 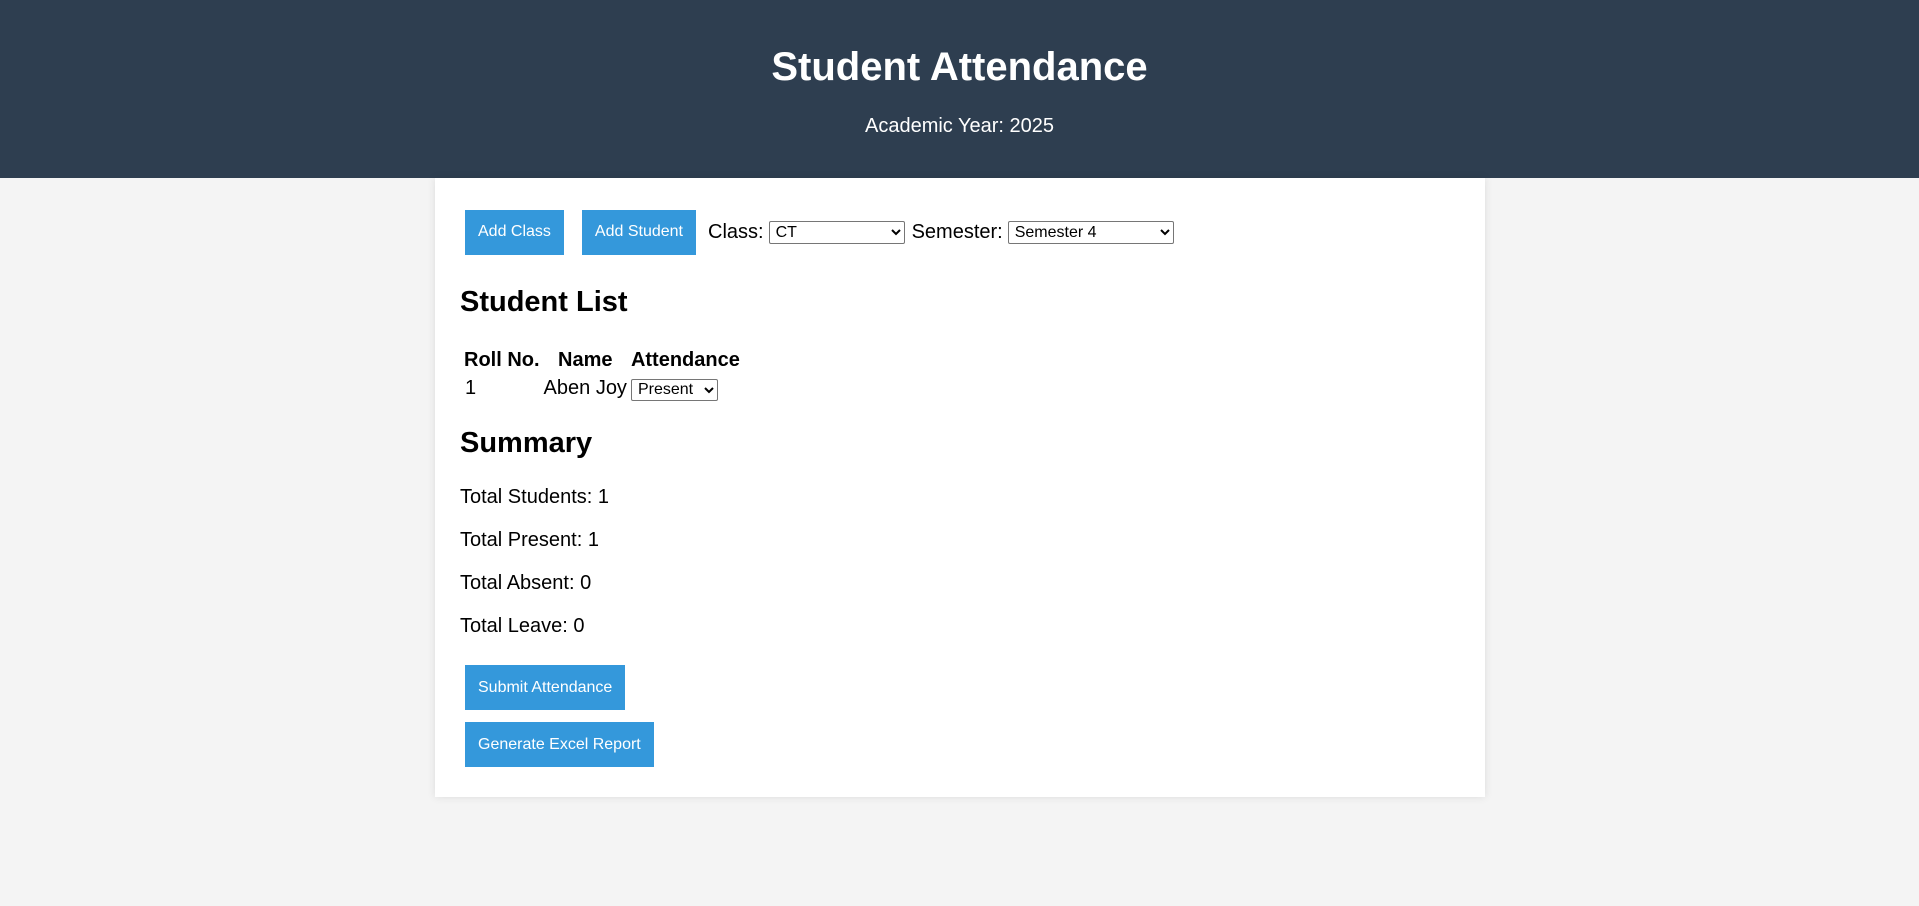 What do you see at coordinates (674, 389) in the screenshot?
I see `attendance-select: Present` at bounding box center [674, 389].